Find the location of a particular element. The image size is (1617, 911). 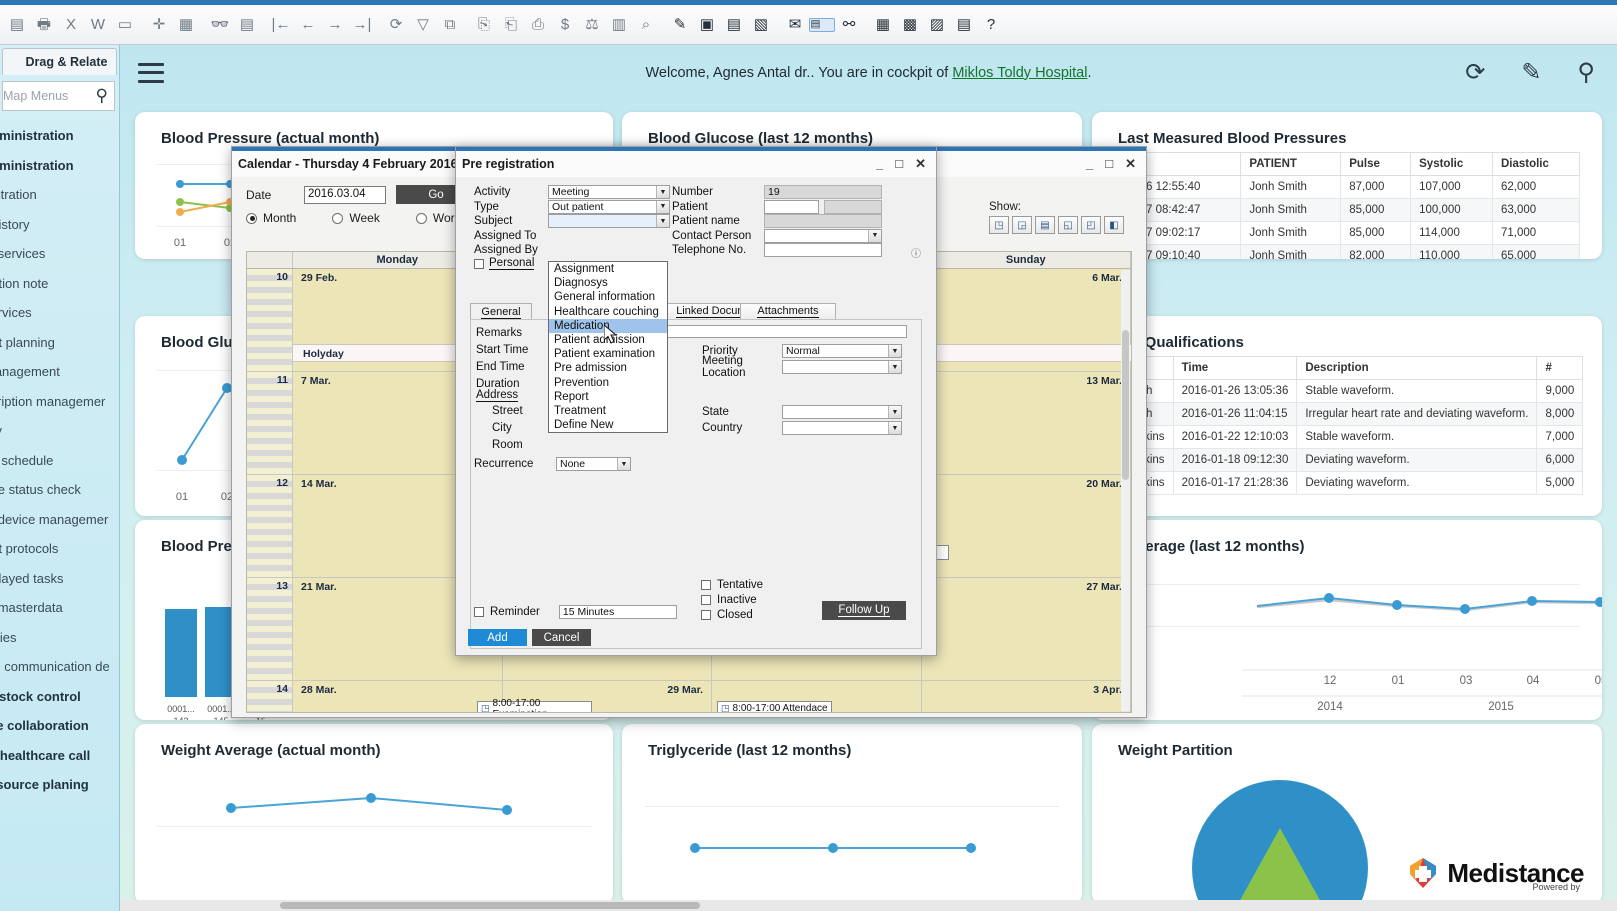

patient-id-input is located at coordinates (853, 206).